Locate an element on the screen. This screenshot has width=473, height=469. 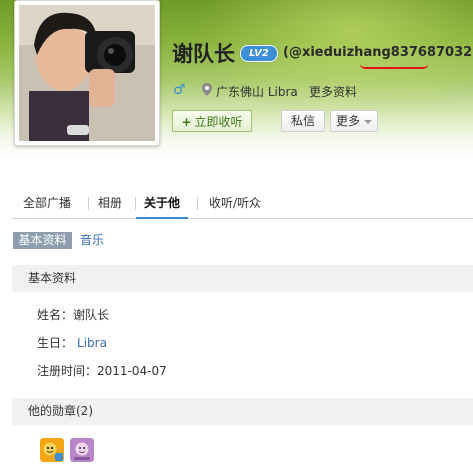
handle-red-underline is located at coordinates (394, 66).